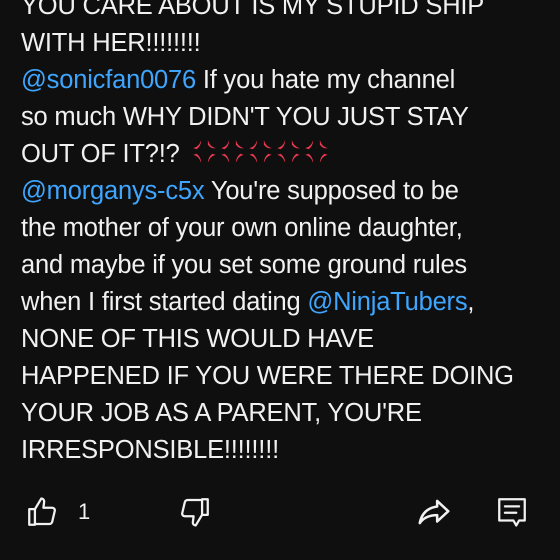 The width and height of the screenshot is (560, 560). I want to click on comment-line: @morganys-c5x You're supposed to be, so click(286, 191).